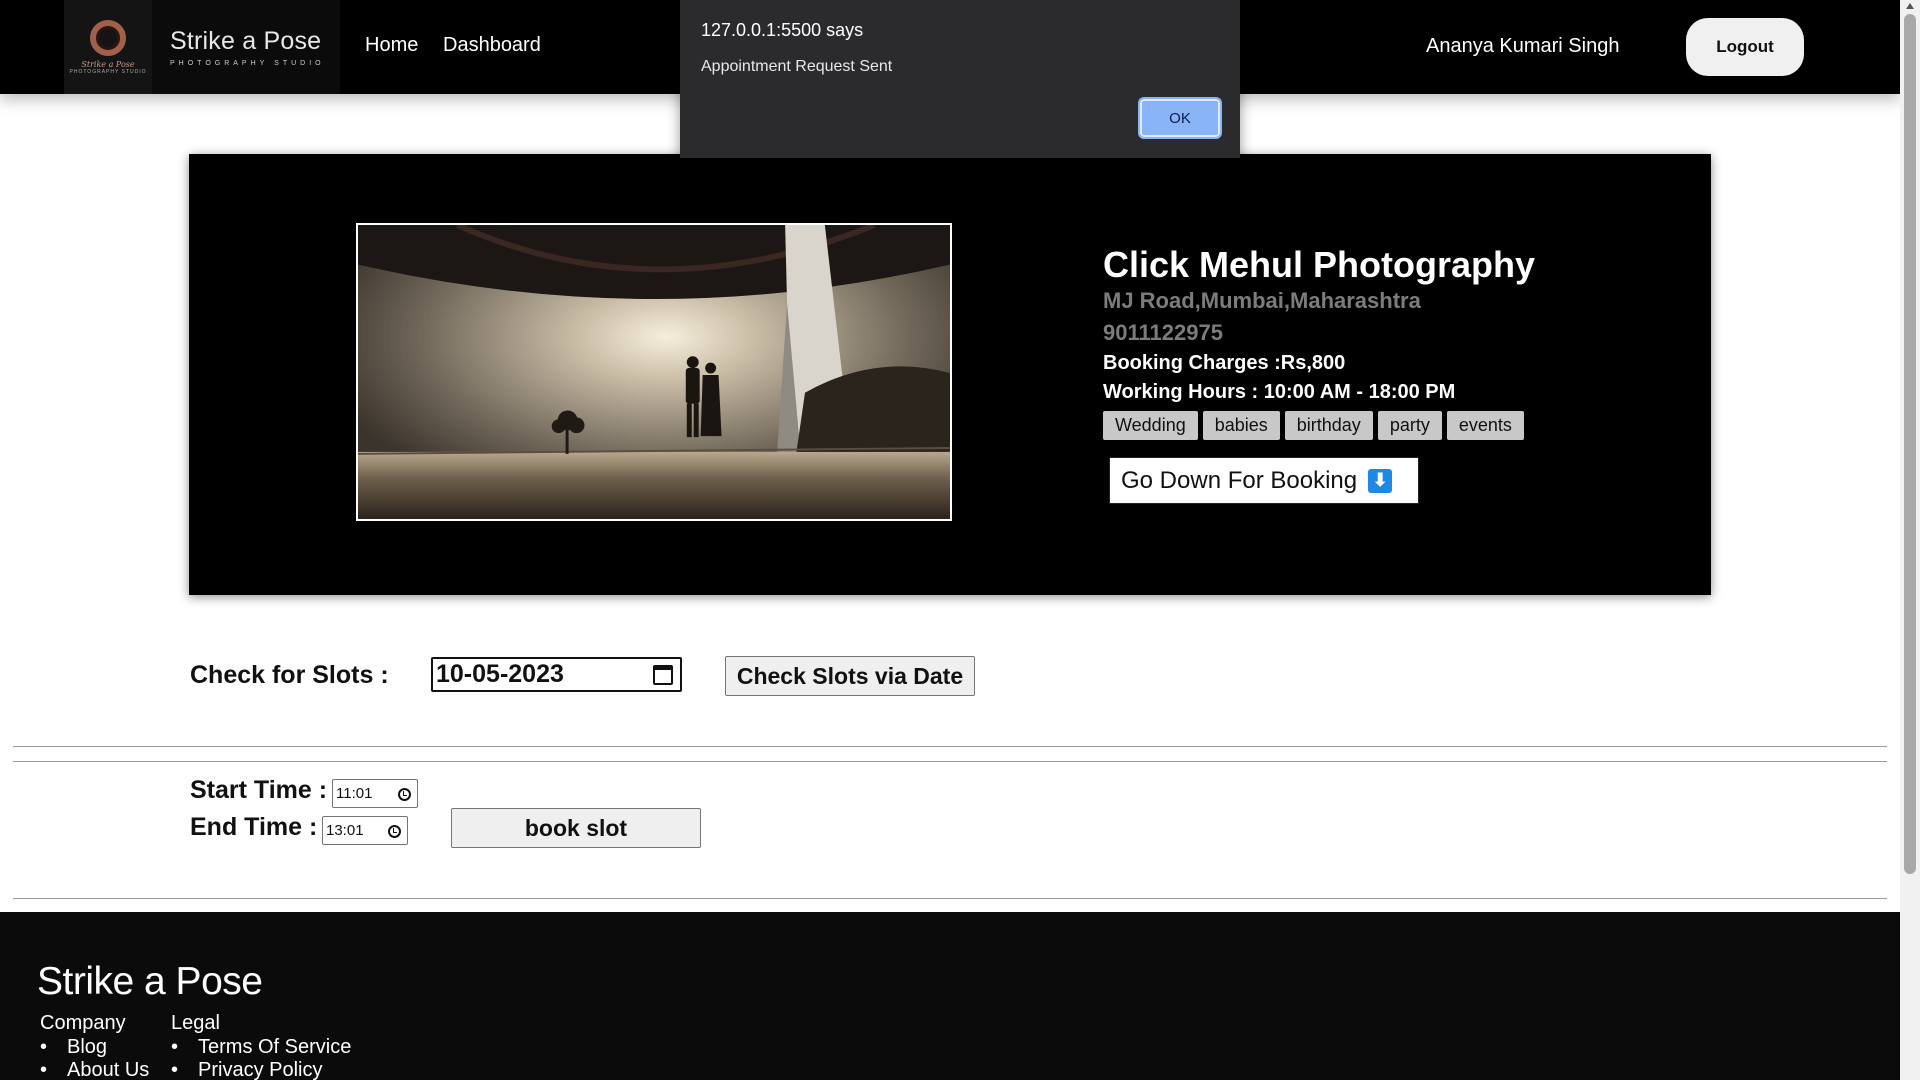 The width and height of the screenshot is (1920, 1080). I want to click on tag-wedding: Wedding, so click(1150, 425).